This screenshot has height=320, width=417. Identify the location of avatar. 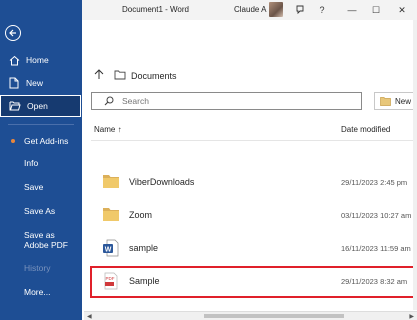
(276, 9).